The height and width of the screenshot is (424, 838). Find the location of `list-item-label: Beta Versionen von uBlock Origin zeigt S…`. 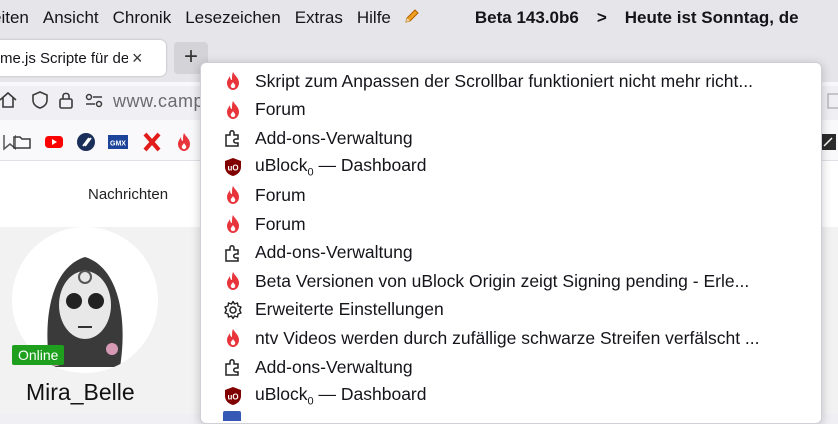

list-item-label: Beta Versionen von uBlock Origin zeigt S… is located at coordinates (502, 280).